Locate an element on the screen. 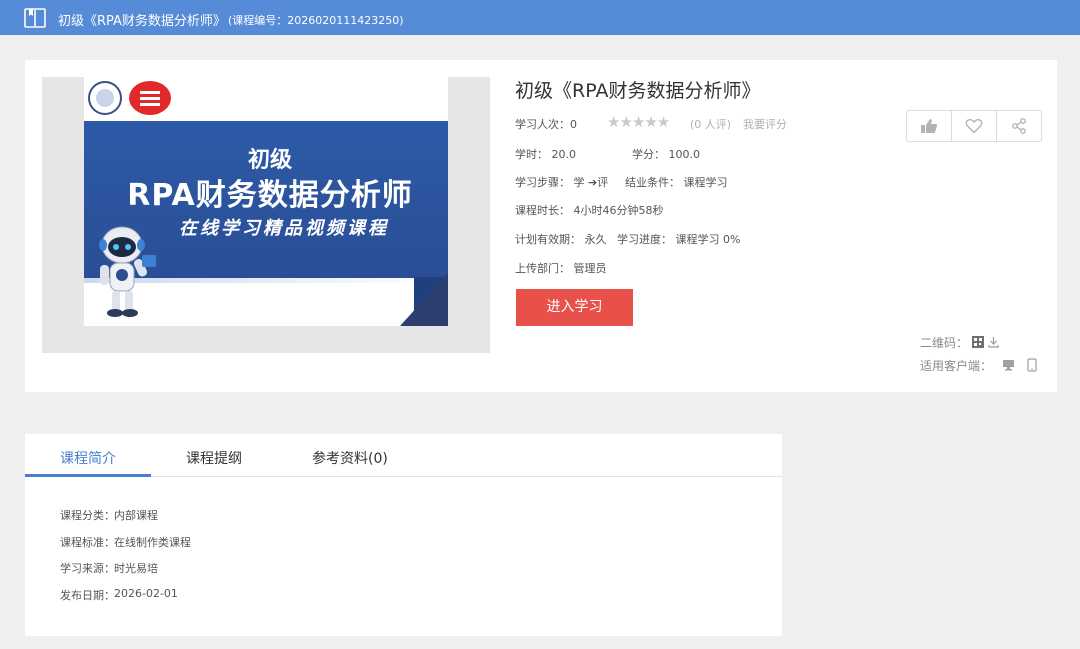 This screenshot has height=649, width=1080. detail-value: 内部课程 is located at coordinates (136, 515).